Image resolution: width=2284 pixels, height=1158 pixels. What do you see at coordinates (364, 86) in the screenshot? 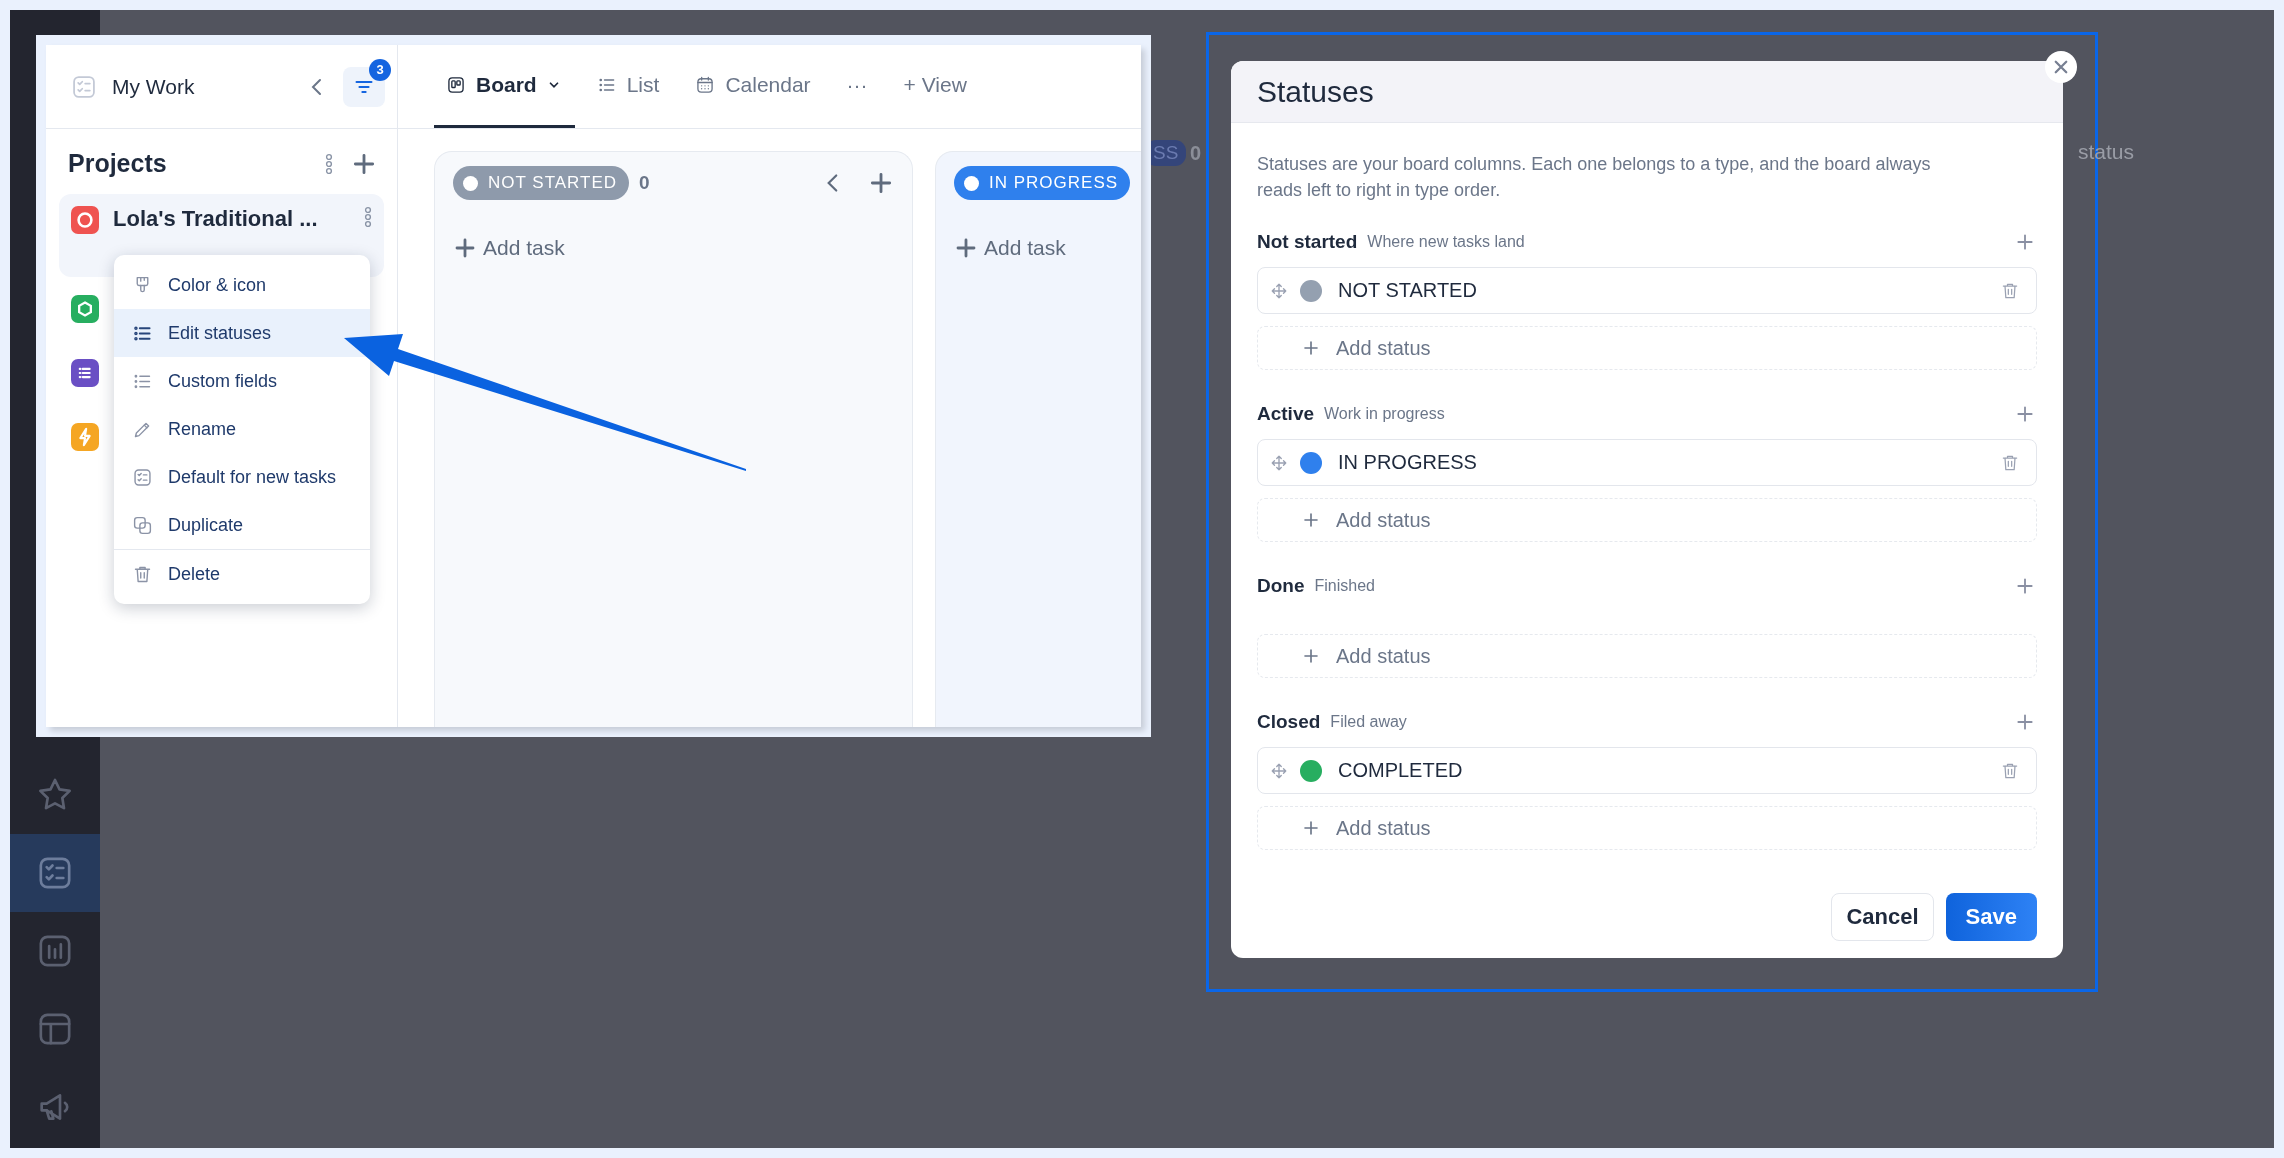
I see `filter-button` at bounding box center [364, 86].